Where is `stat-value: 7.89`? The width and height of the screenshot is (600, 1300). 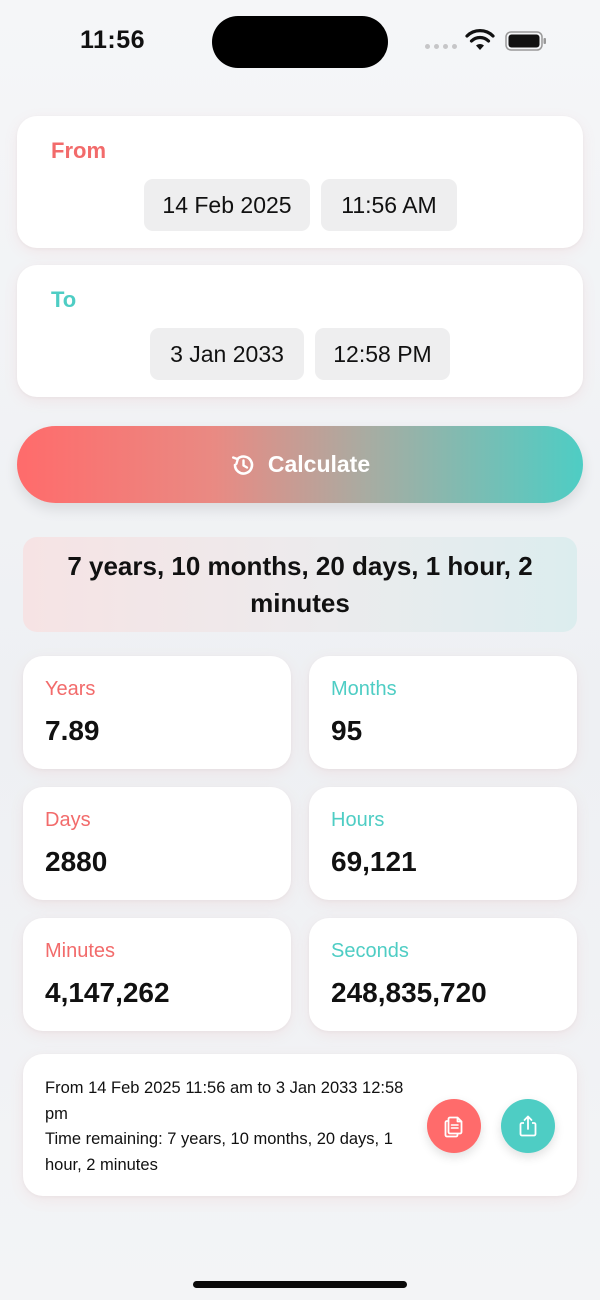
stat-value: 7.89 is located at coordinates (72, 730).